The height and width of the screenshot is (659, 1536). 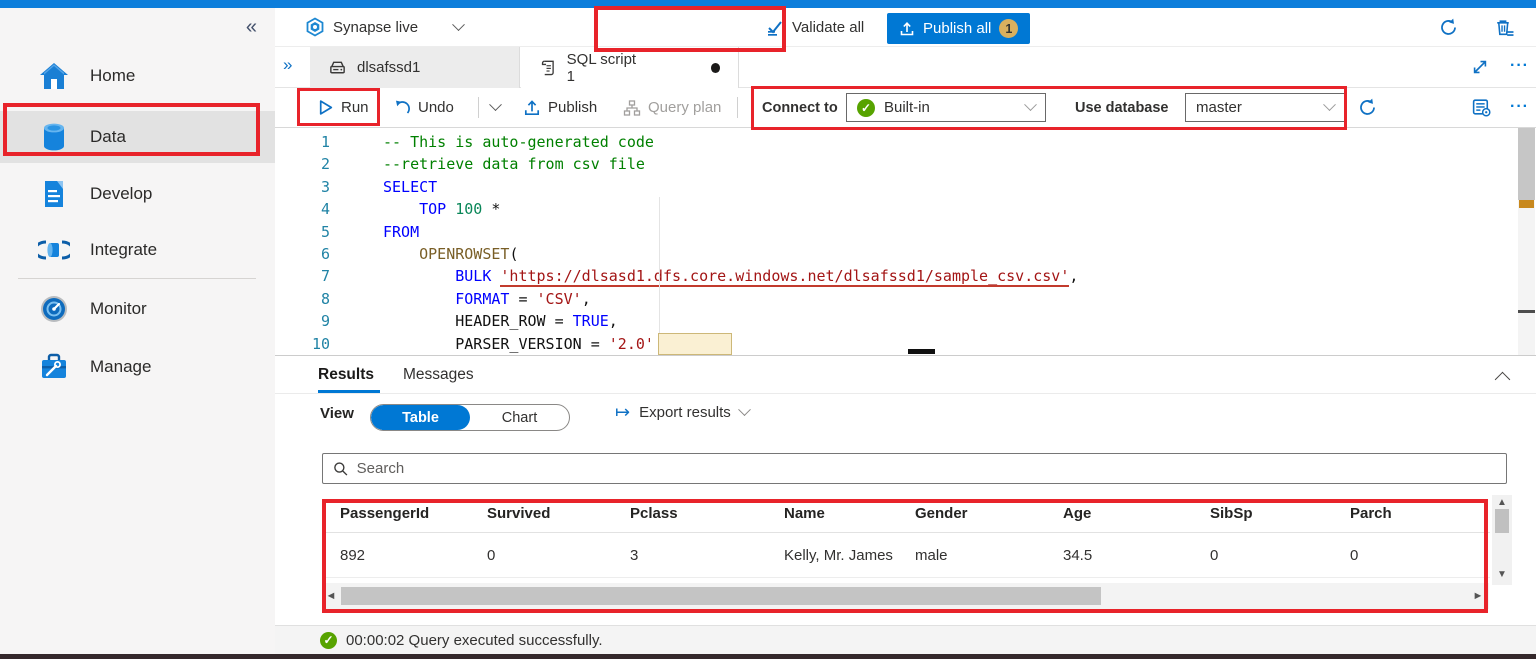 What do you see at coordinates (905, 67) in the screenshot?
I see `document-tab-strip: » dlsafssd1 SQL script 1 ···` at bounding box center [905, 67].